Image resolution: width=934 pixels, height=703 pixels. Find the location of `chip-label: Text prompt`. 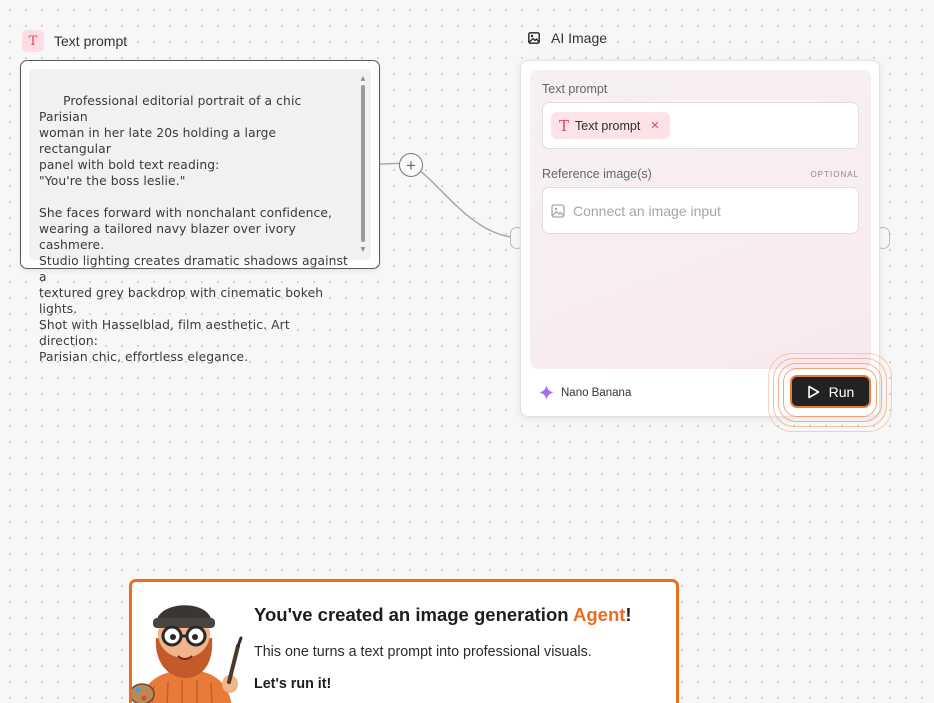

chip-label: Text prompt is located at coordinates (608, 125).